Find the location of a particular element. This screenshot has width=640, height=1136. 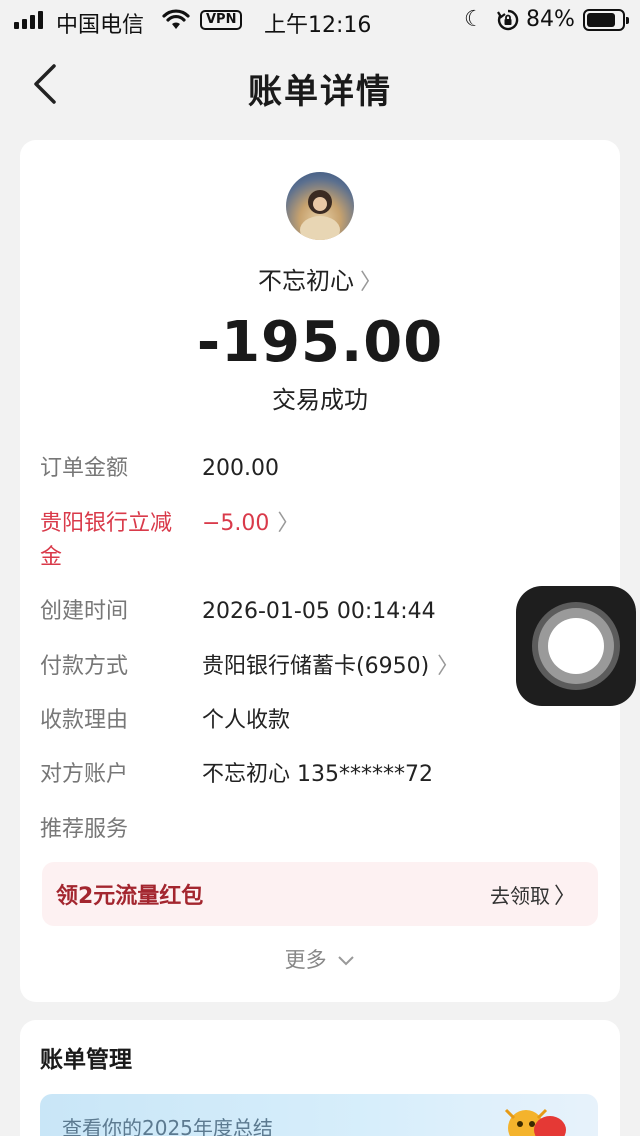

avatar-image is located at coordinates (320, 215).